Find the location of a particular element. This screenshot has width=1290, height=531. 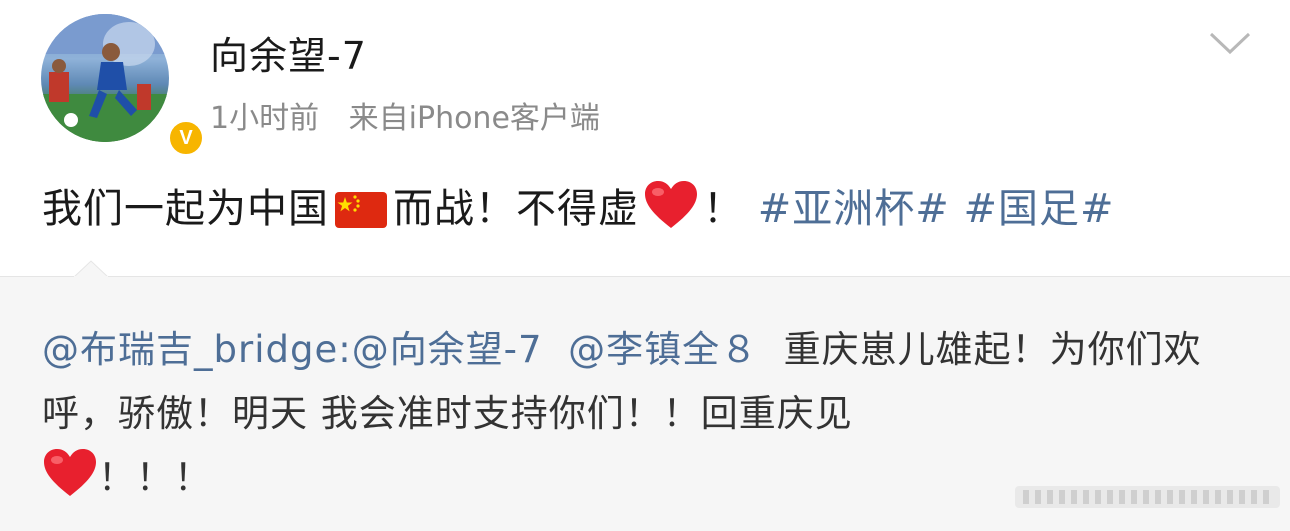

content-text-3: ！ is located at coordinates (723, 209).